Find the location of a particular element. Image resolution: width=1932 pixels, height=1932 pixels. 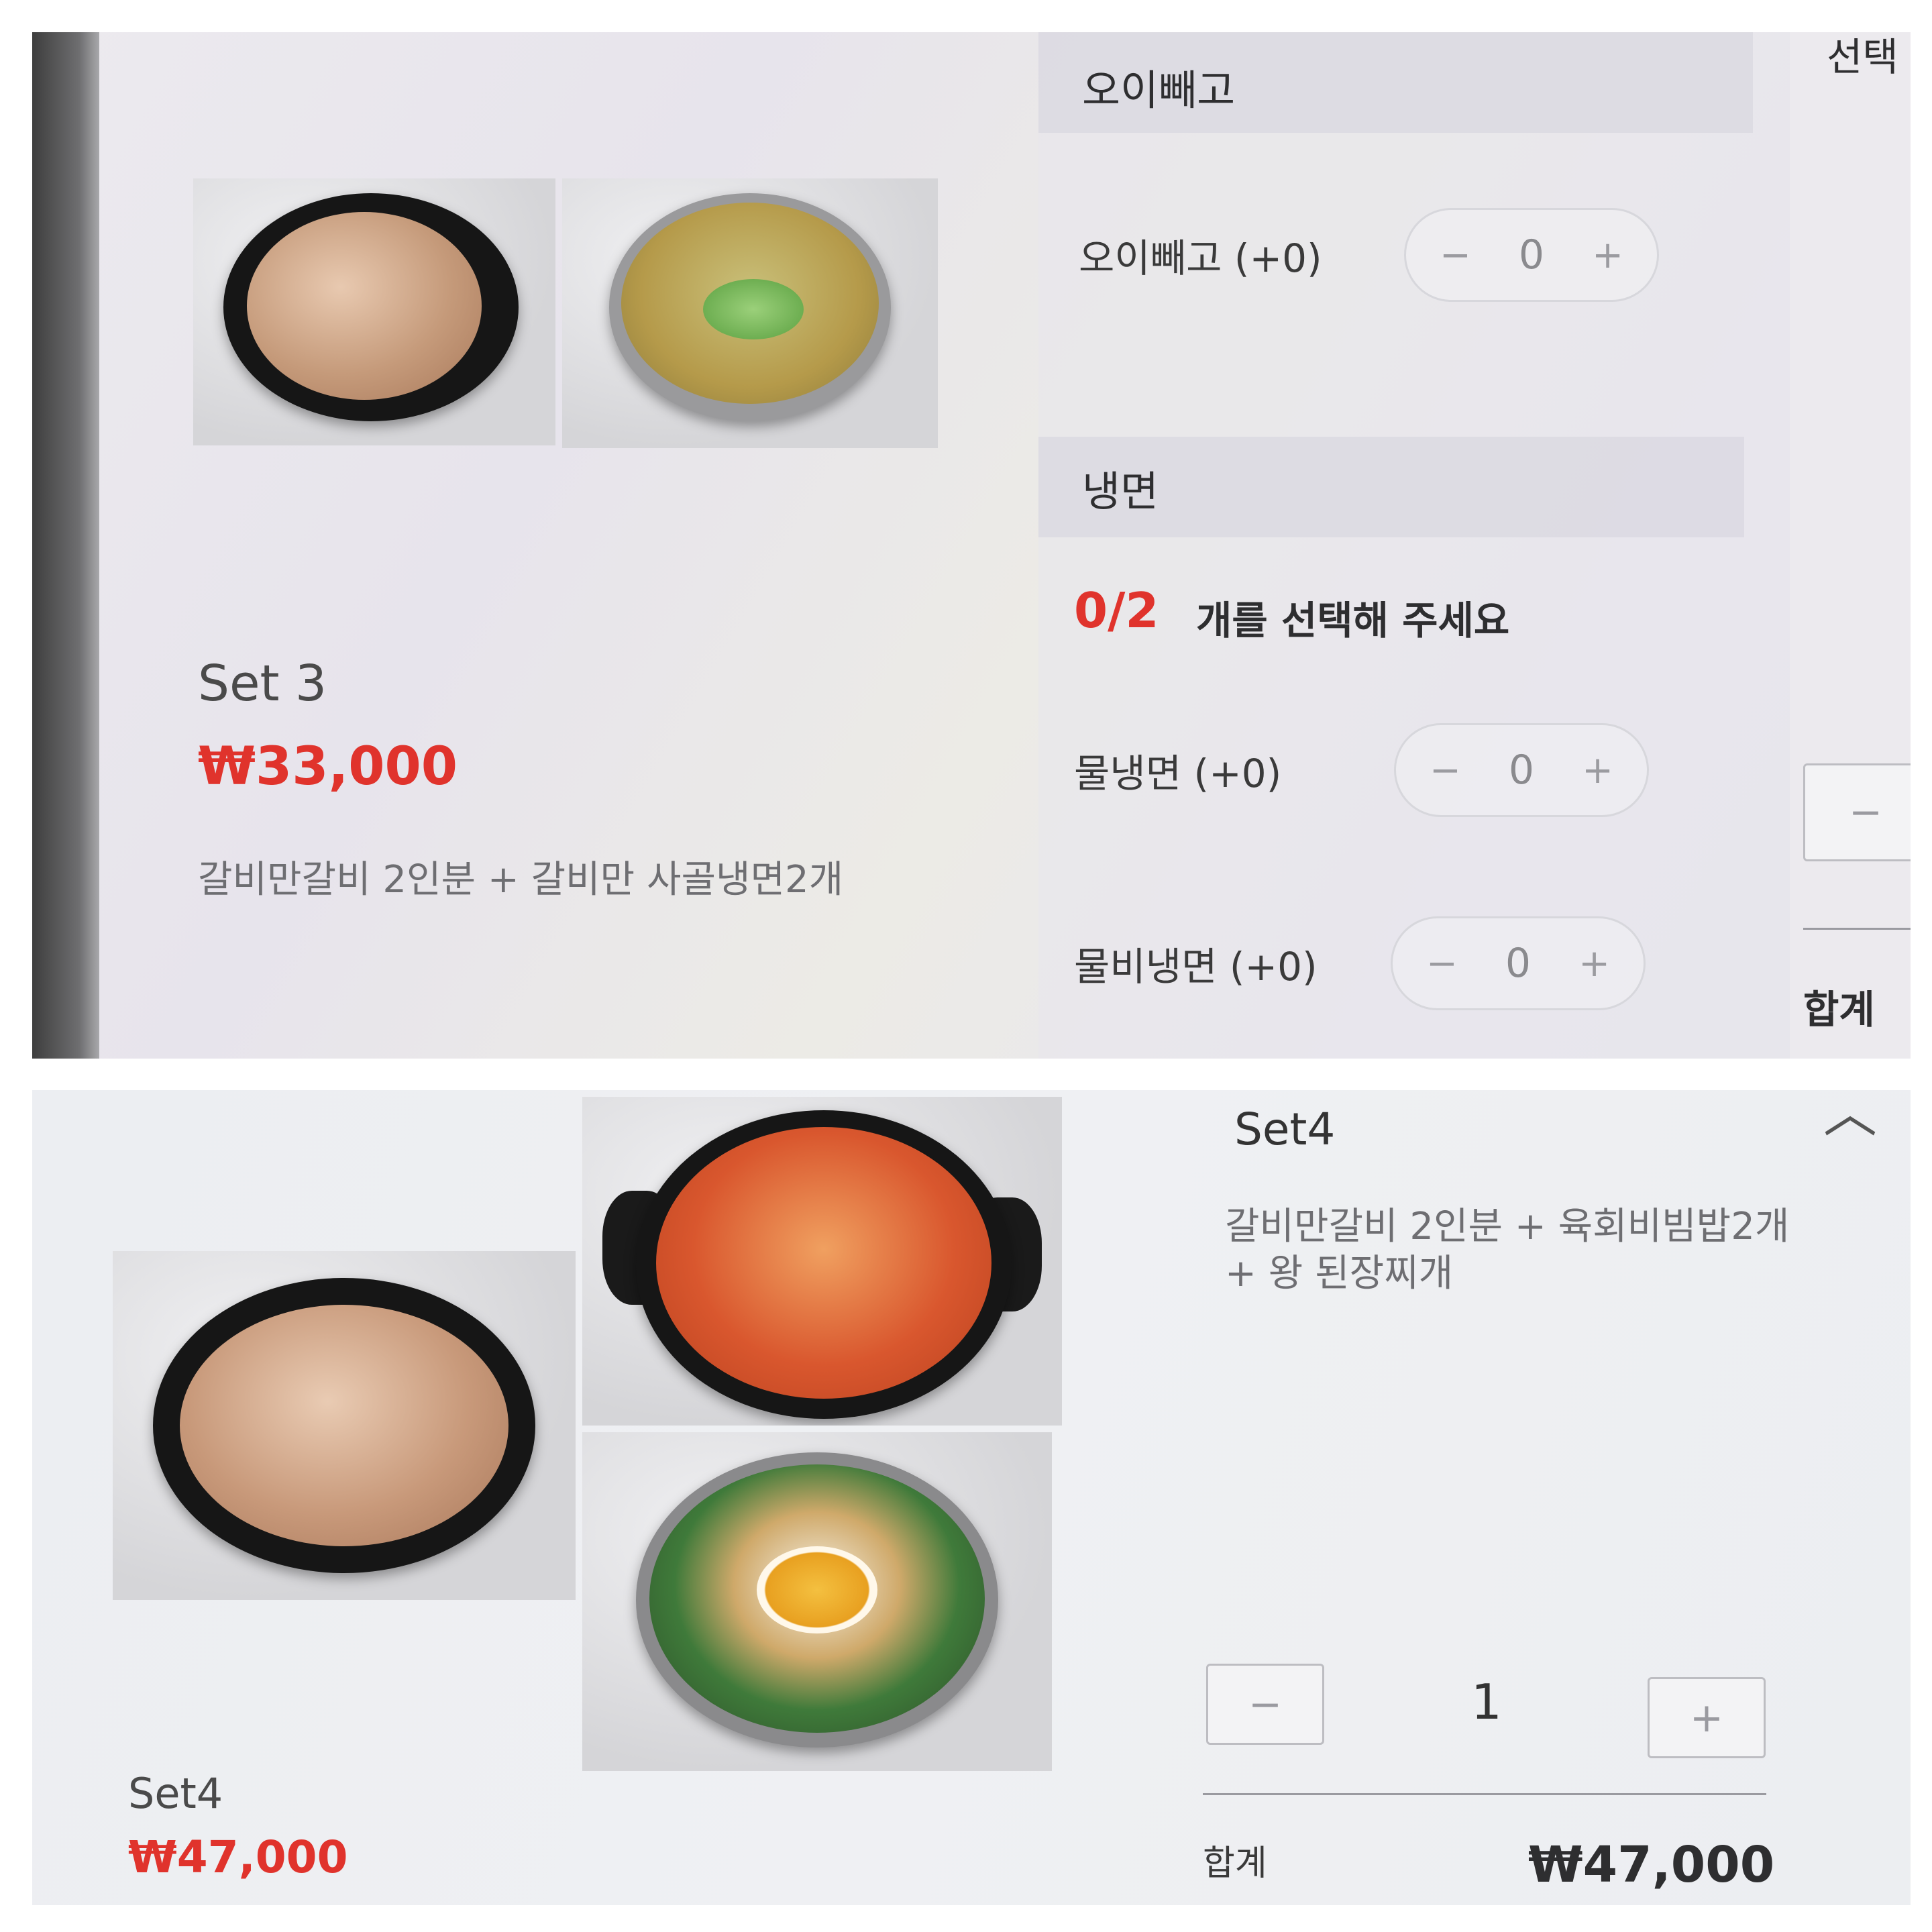

side-summary is located at coordinates (1850, 545).